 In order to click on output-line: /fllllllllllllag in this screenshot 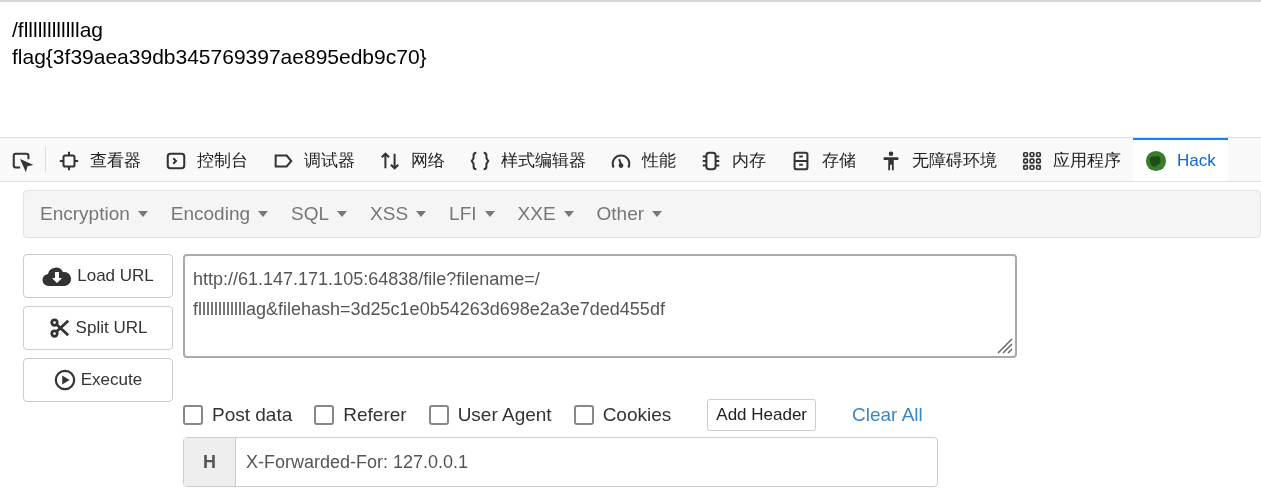, I will do `click(57, 30)`.